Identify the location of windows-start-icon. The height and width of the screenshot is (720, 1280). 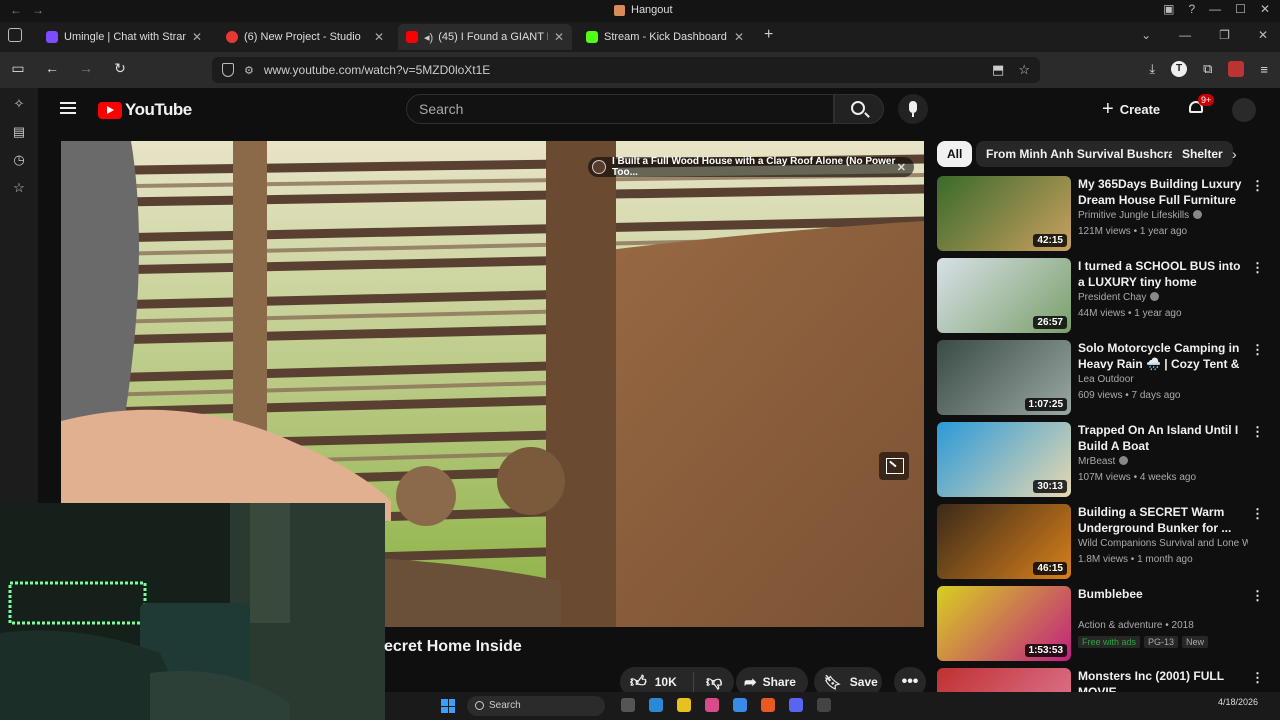
(448, 706).